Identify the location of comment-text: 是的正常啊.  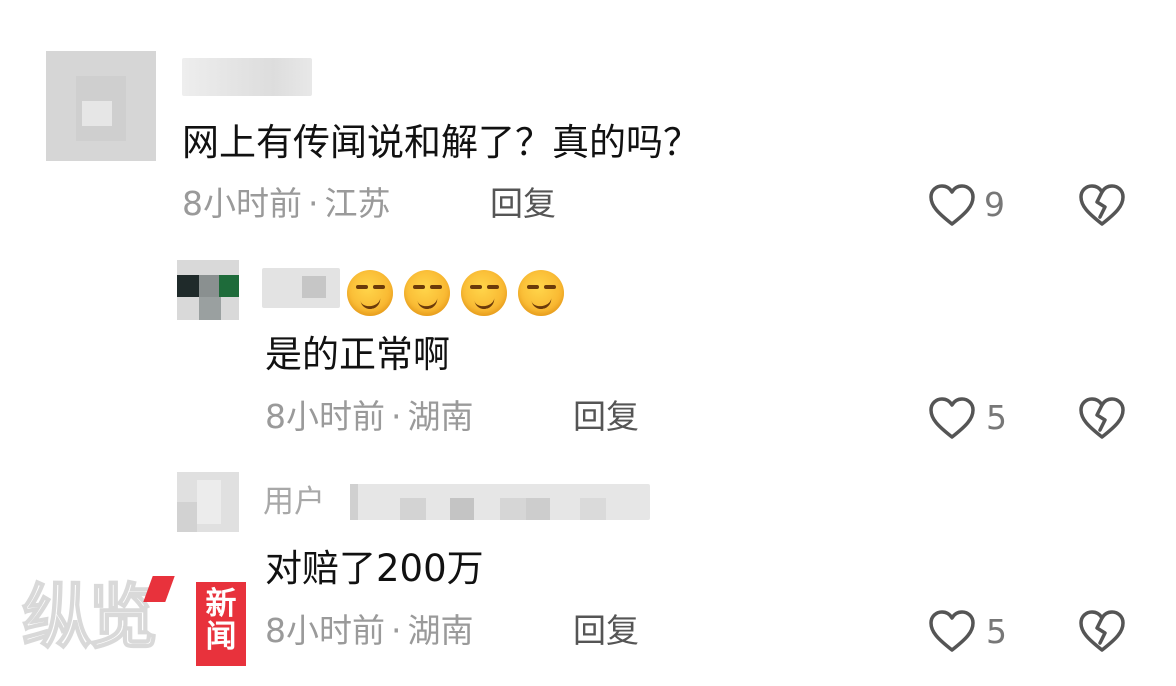
(357, 354).